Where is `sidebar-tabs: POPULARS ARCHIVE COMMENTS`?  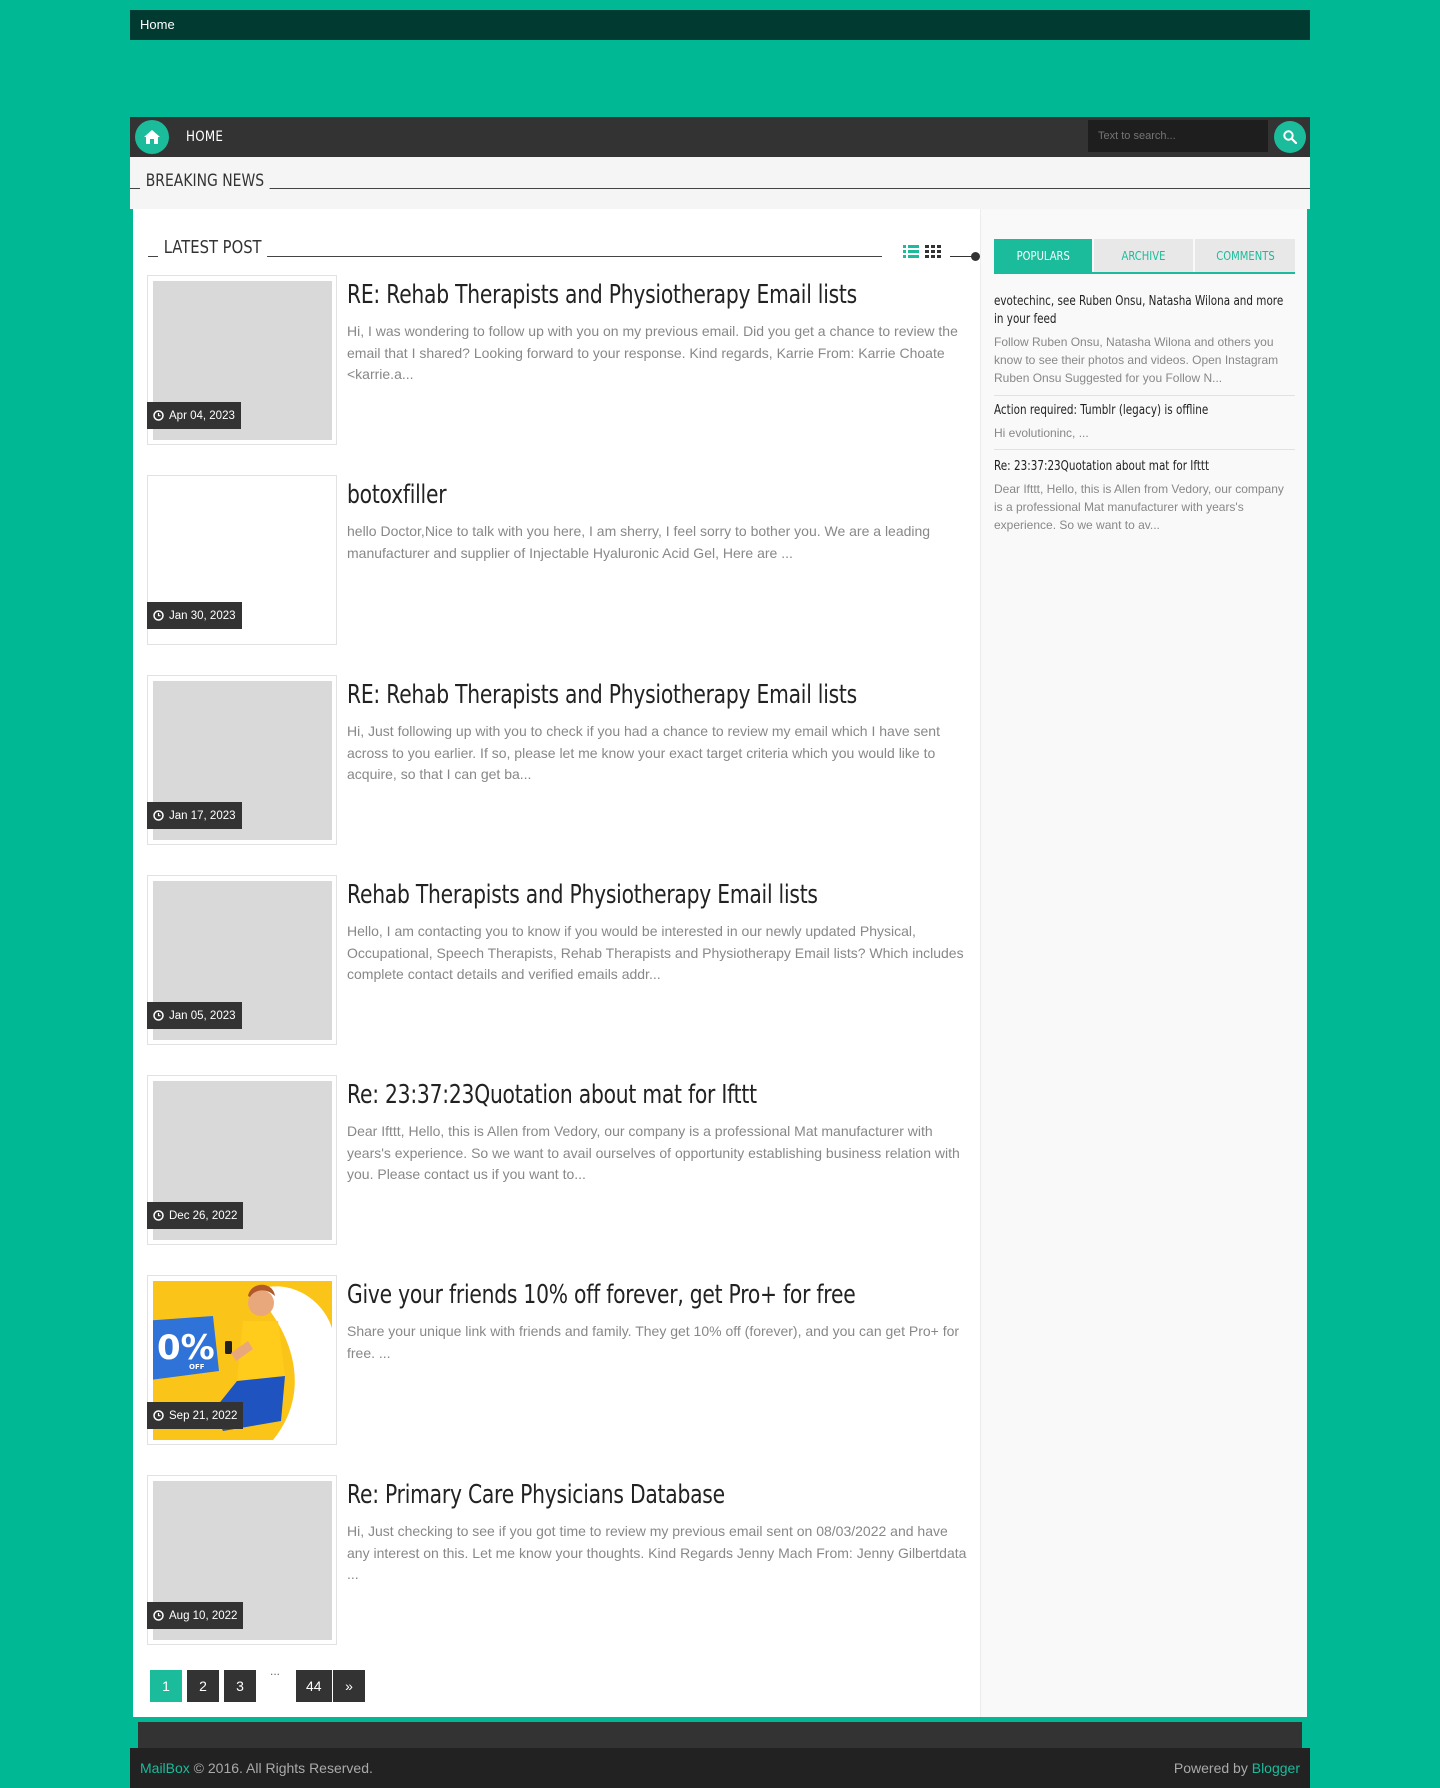 sidebar-tabs: POPULARS ARCHIVE COMMENTS is located at coordinates (1144, 256).